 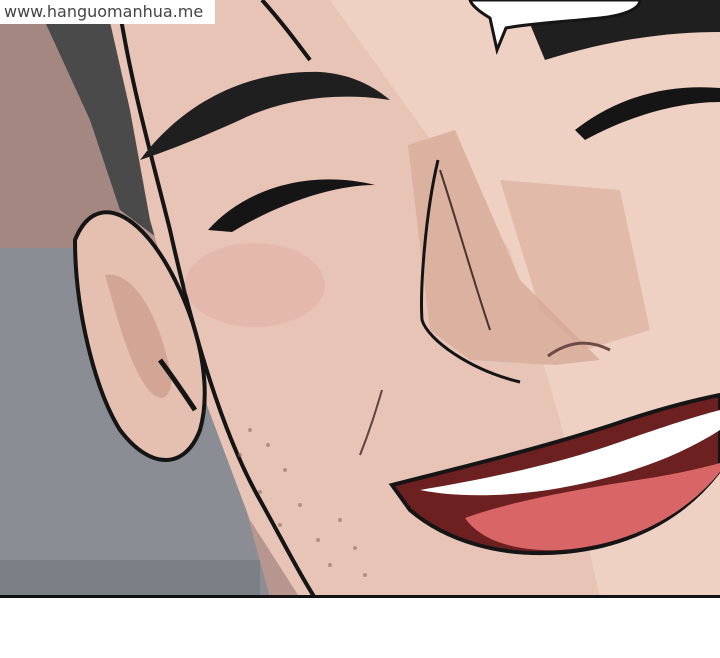 What do you see at coordinates (360, 628) in the screenshot?
I see `page-bottom-space` at bounding box center [360, 628].